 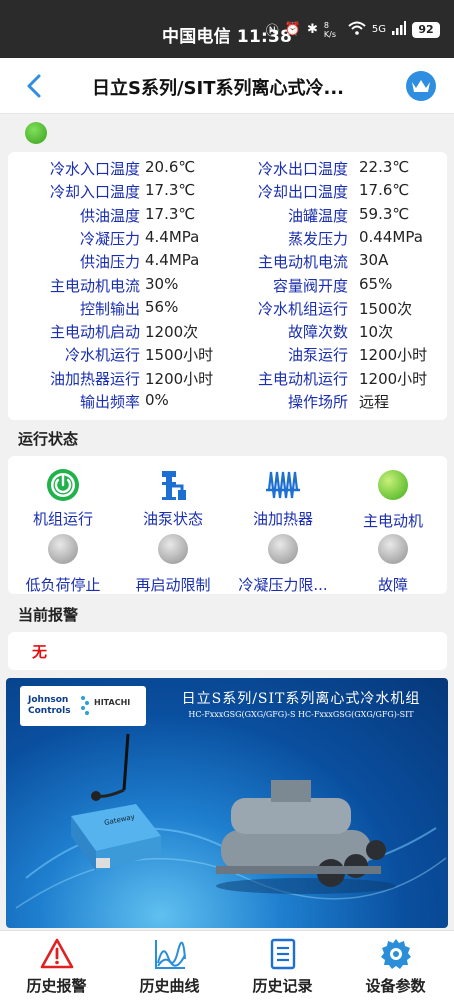 I want to click on crown-icon, so click(x=421, y=86).